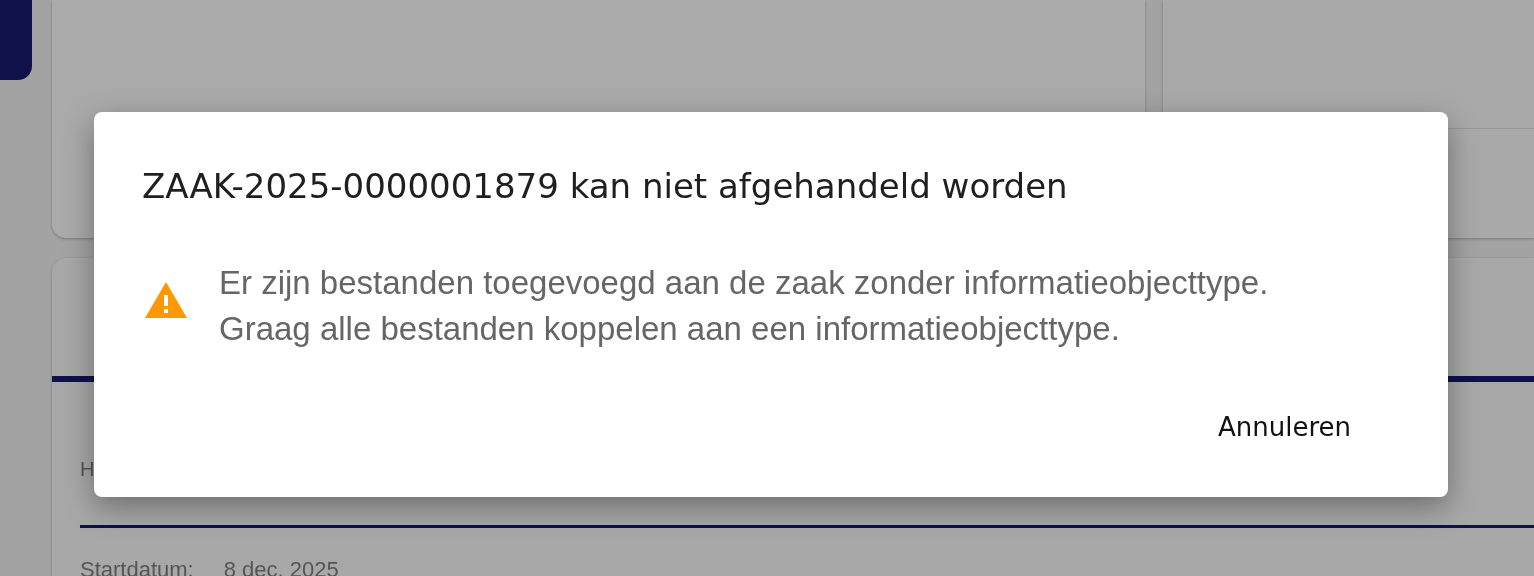 Image resolution: width=1534 pixels, height=576 pixels. Describe the element at coordinates (670, 329) in the screenshot. I see `dialog-message: Graag alle bestanden koppelen aan een informatieobjecttype.` at that location.